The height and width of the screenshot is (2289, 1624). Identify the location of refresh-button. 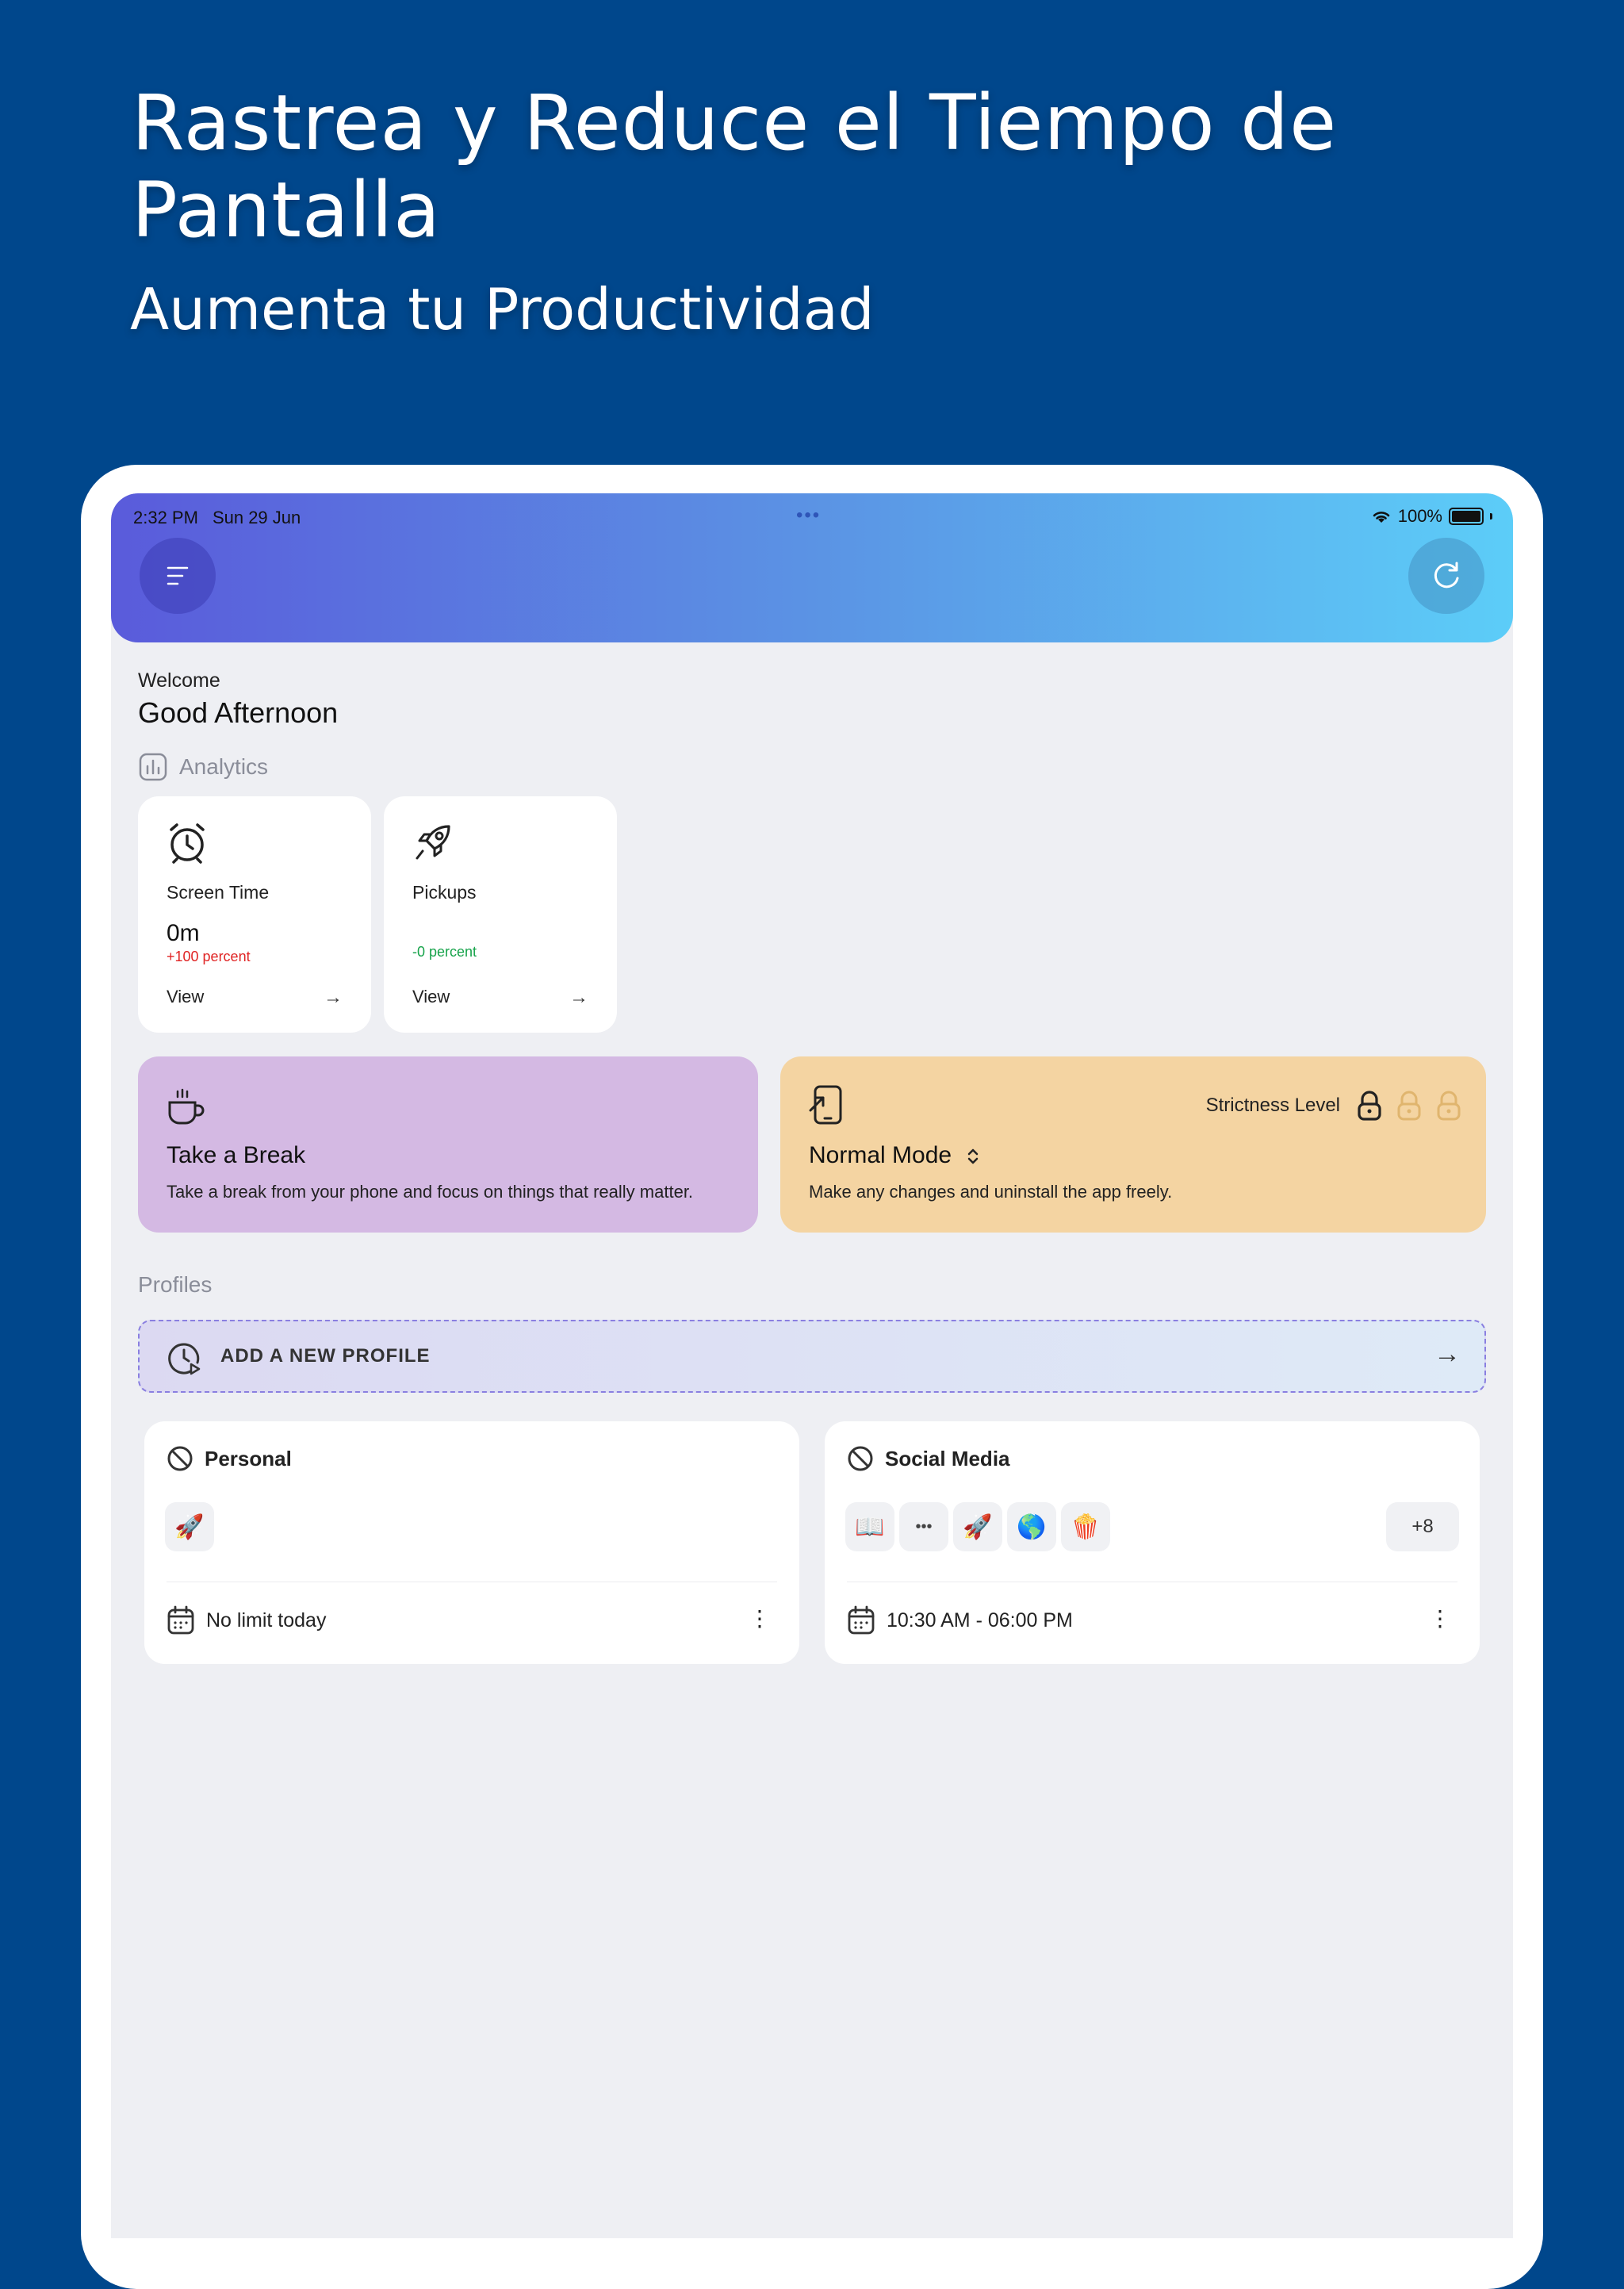
(1446, 576).